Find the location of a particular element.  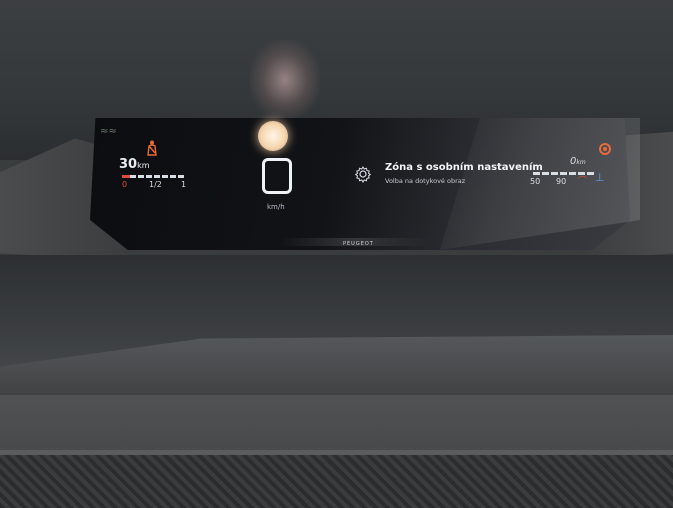

settings-gear-icon is located at coordinates (363, 174).